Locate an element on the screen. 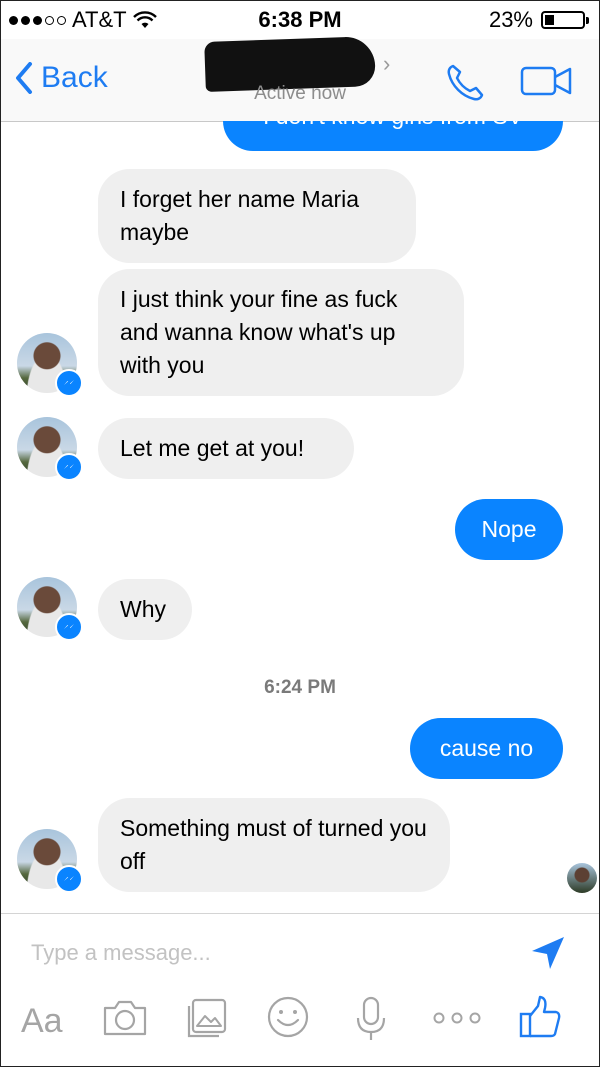 The width and height of the screenshot is (600, 1067). message-composer: Type a message... Aa is located at coordinates (300, 989).